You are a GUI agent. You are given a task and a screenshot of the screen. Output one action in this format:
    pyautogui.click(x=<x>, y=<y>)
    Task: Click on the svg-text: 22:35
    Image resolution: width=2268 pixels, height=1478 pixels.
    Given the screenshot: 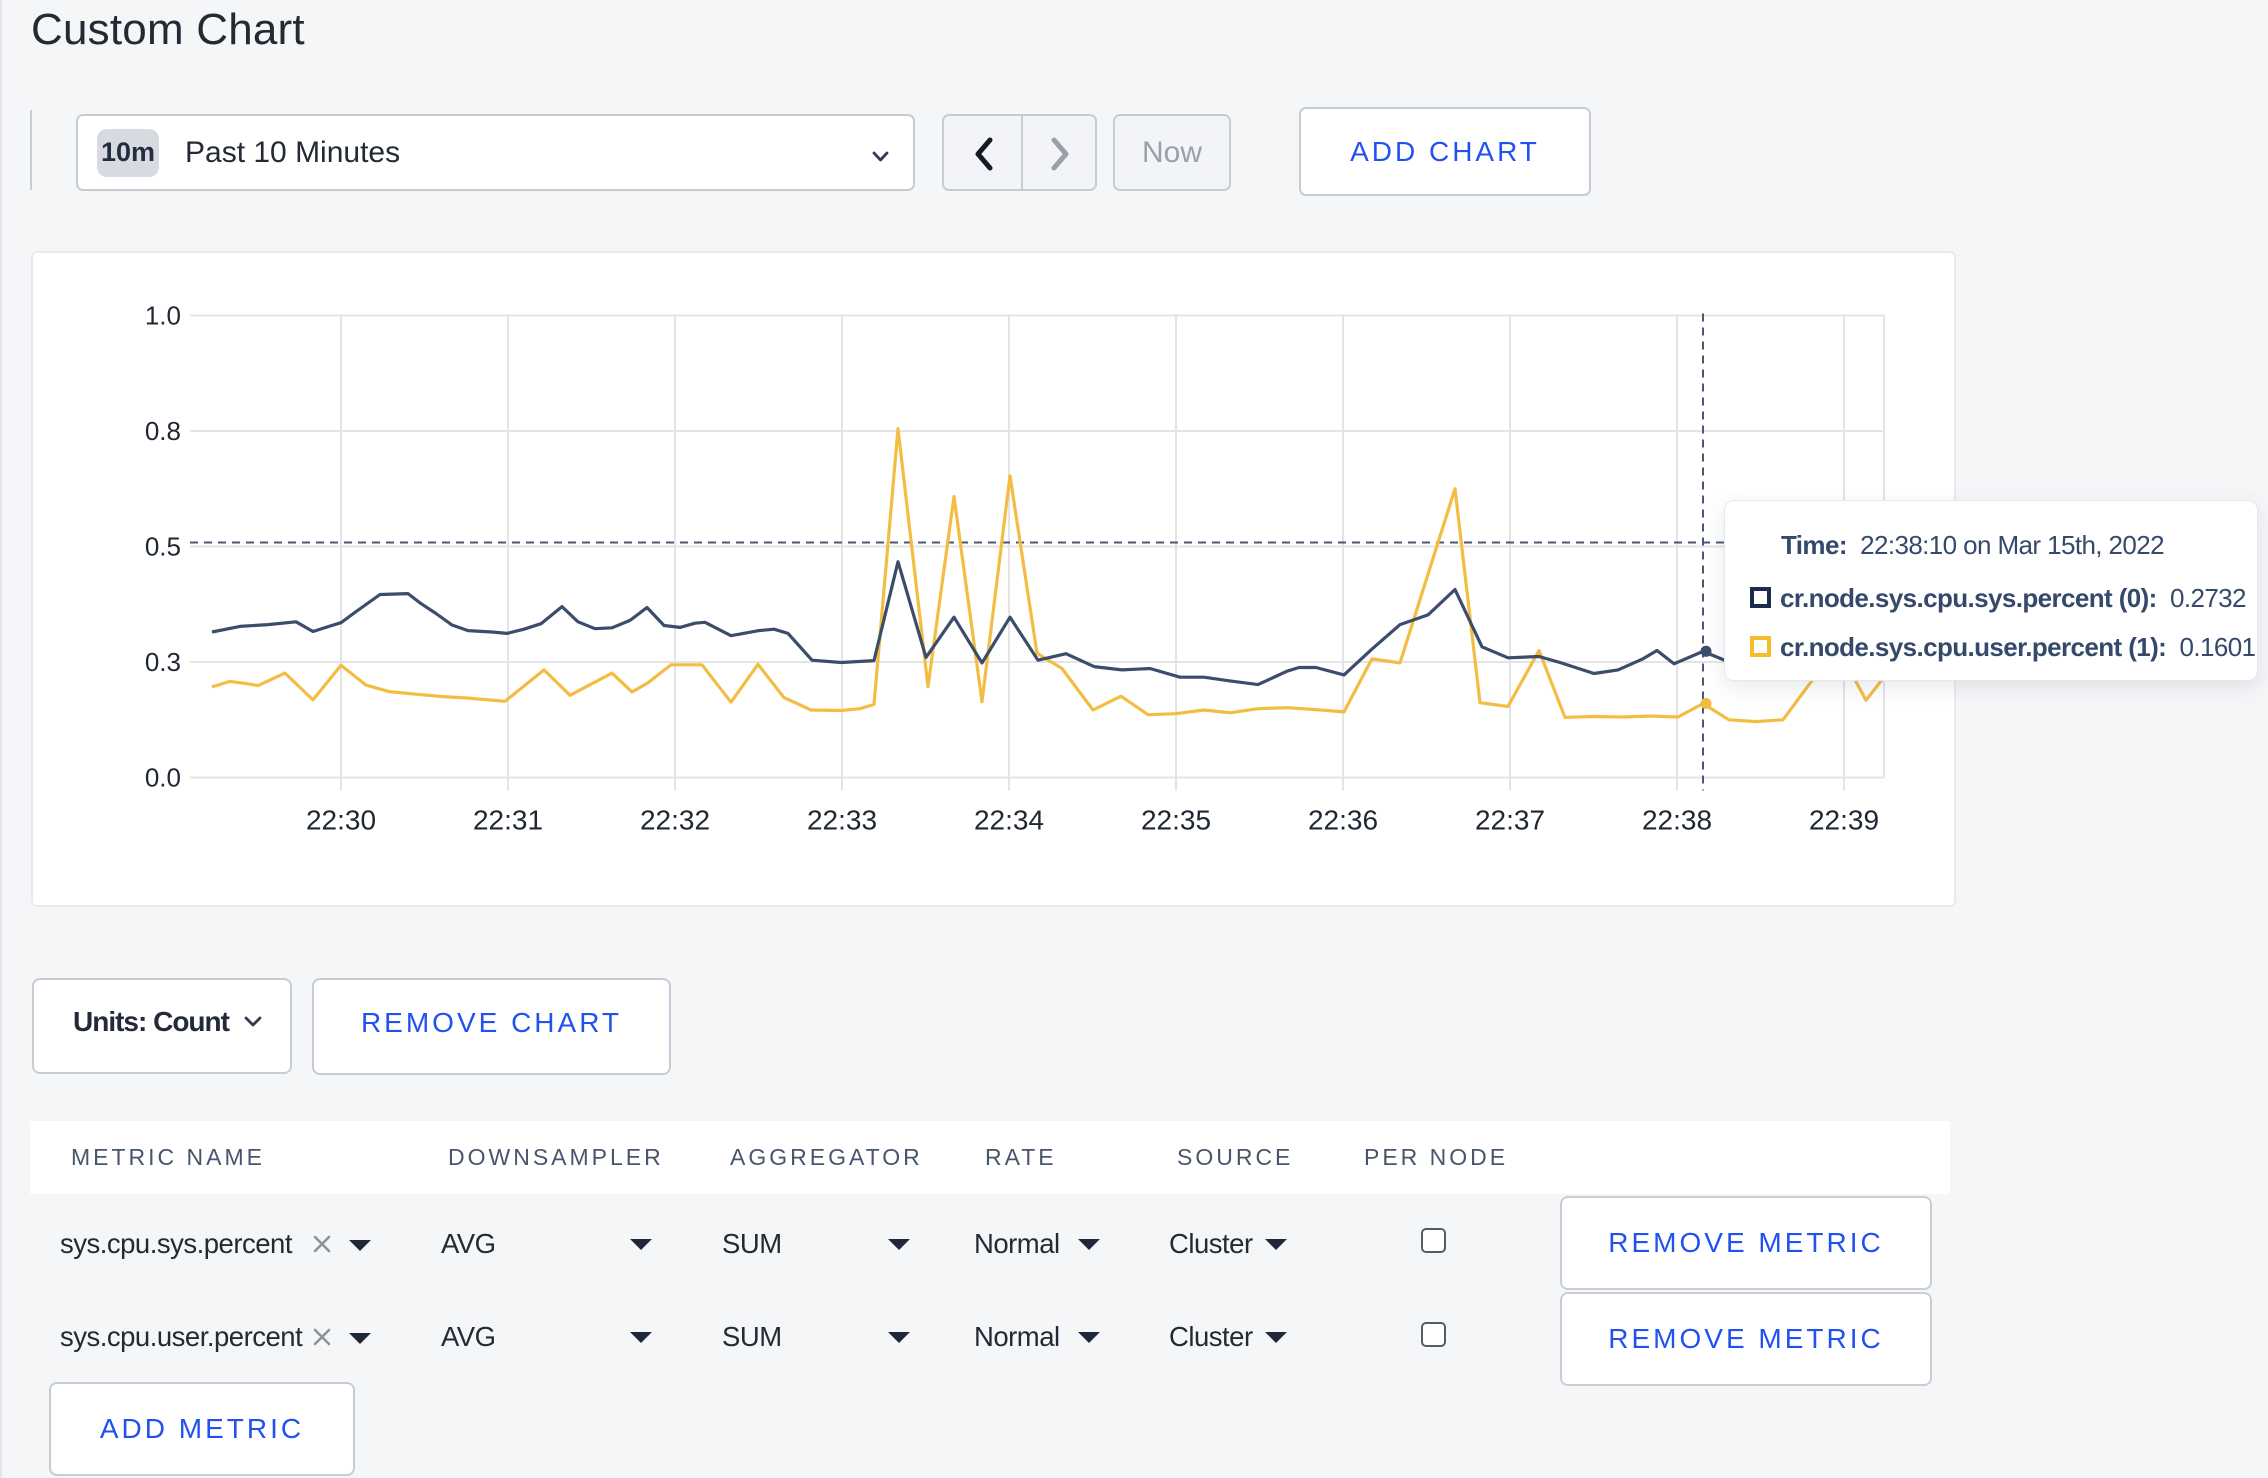 What is the action you would take?
    pyautogui.click(x=1176, y=820)
    